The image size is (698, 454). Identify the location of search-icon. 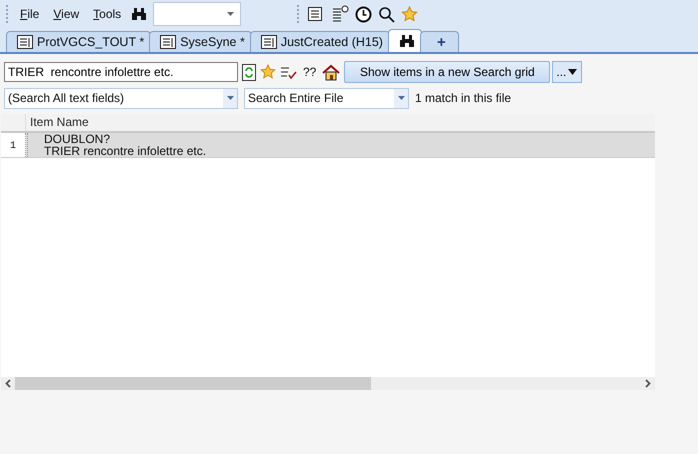
(387, 14).